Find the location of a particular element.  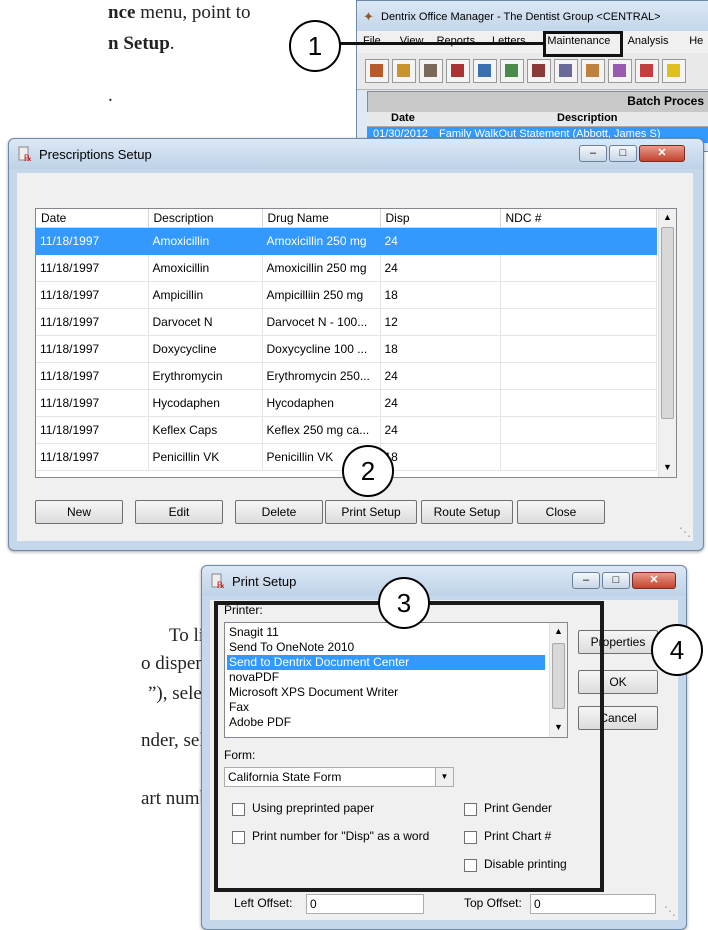

table-row: 11/18/1997 Ampicillin Ampicilliin 250 mg 18 is located at coordinates (346, 295).